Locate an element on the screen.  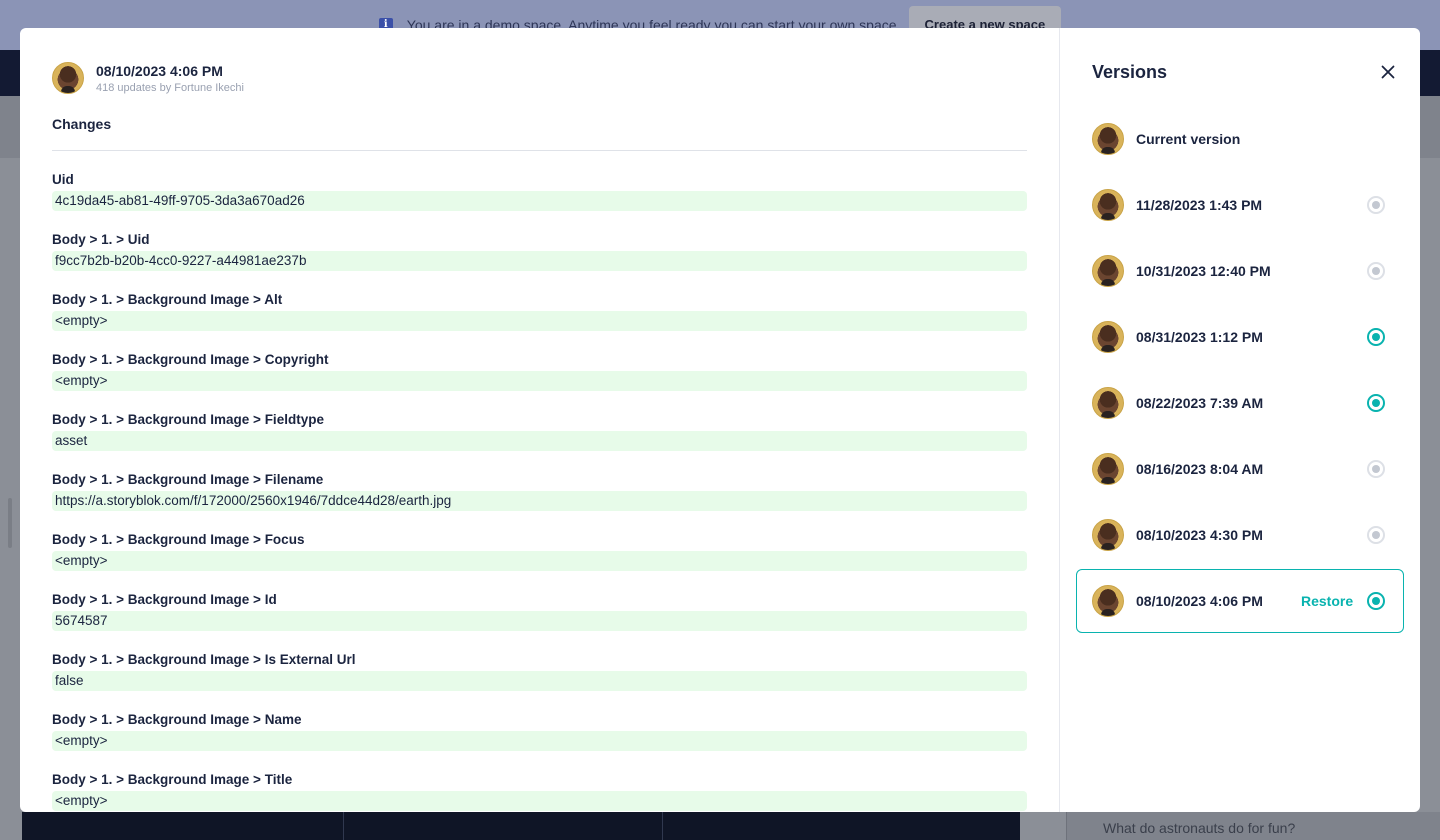
changes-title: Changes is located at coordinates (82, 124).